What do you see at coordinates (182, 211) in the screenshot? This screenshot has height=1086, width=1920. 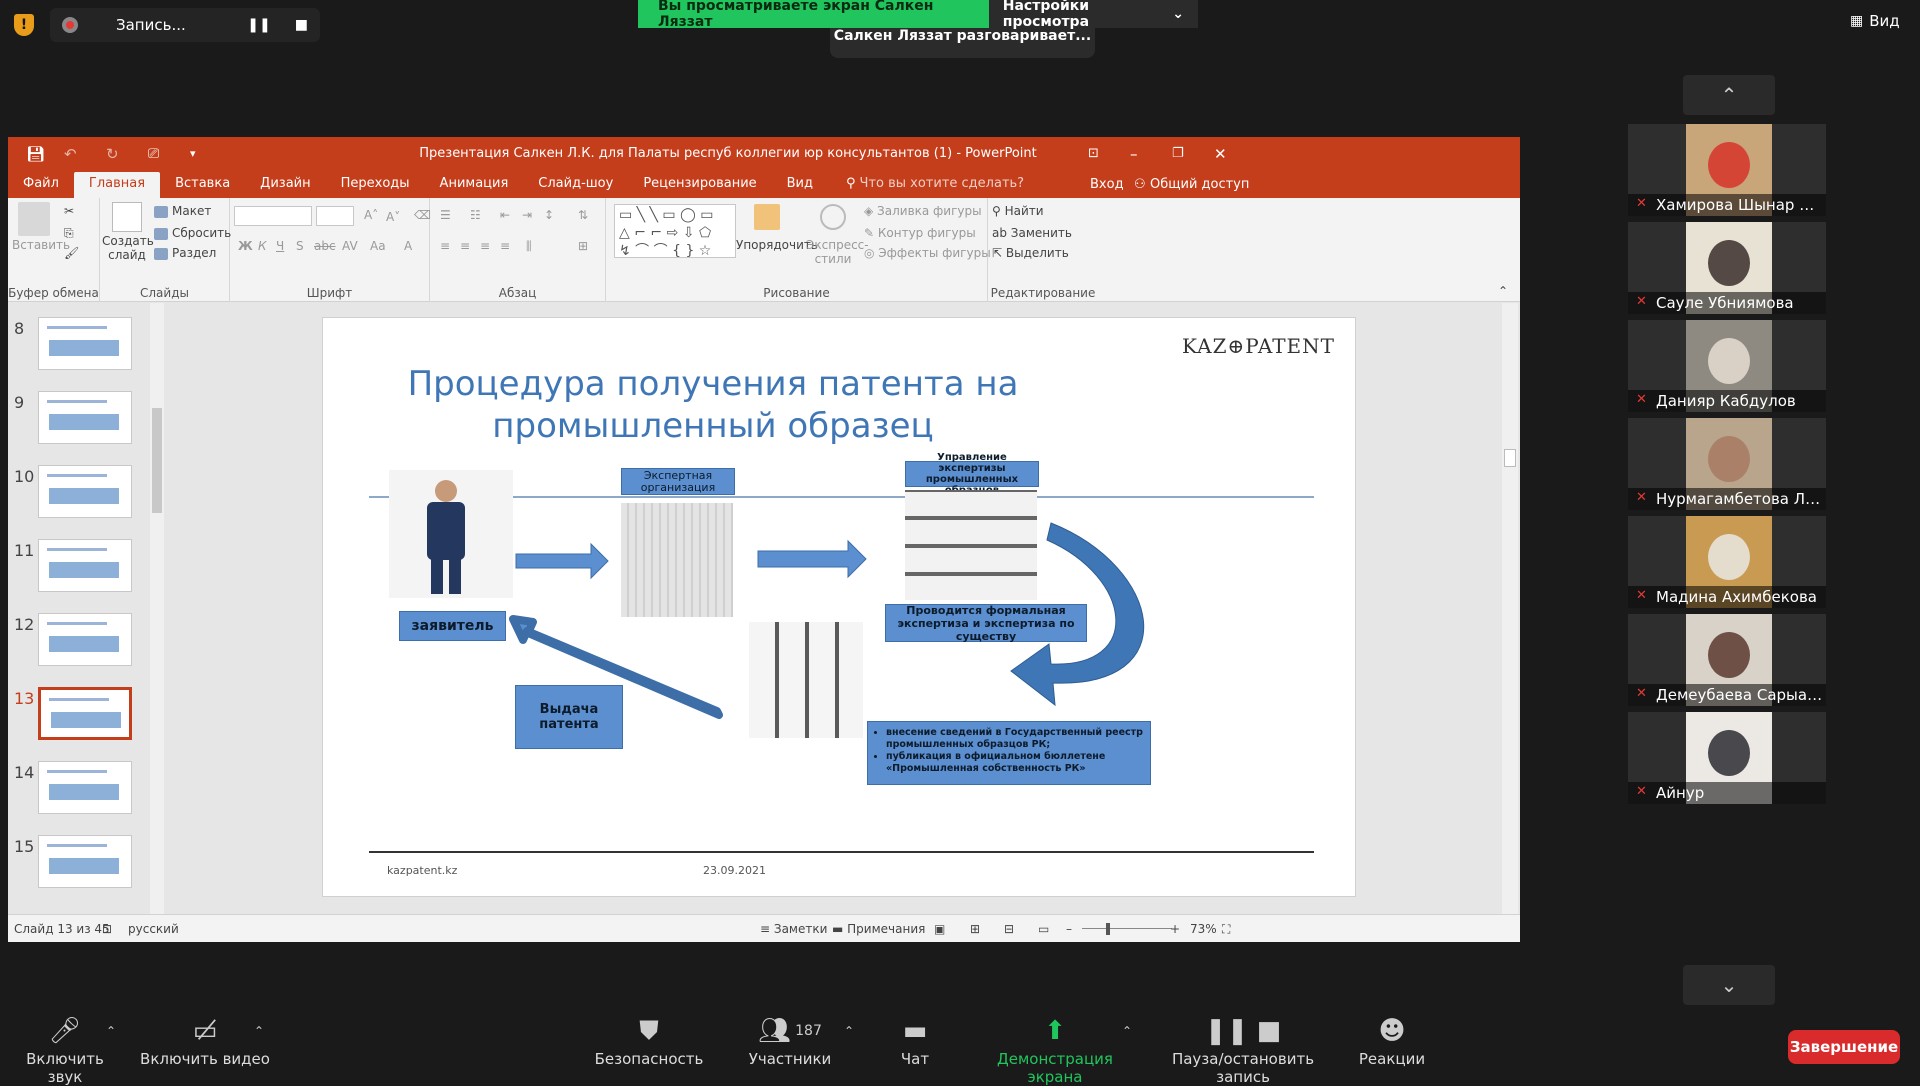 I see `layout-button: Макет` at bounding box center [182, 211].